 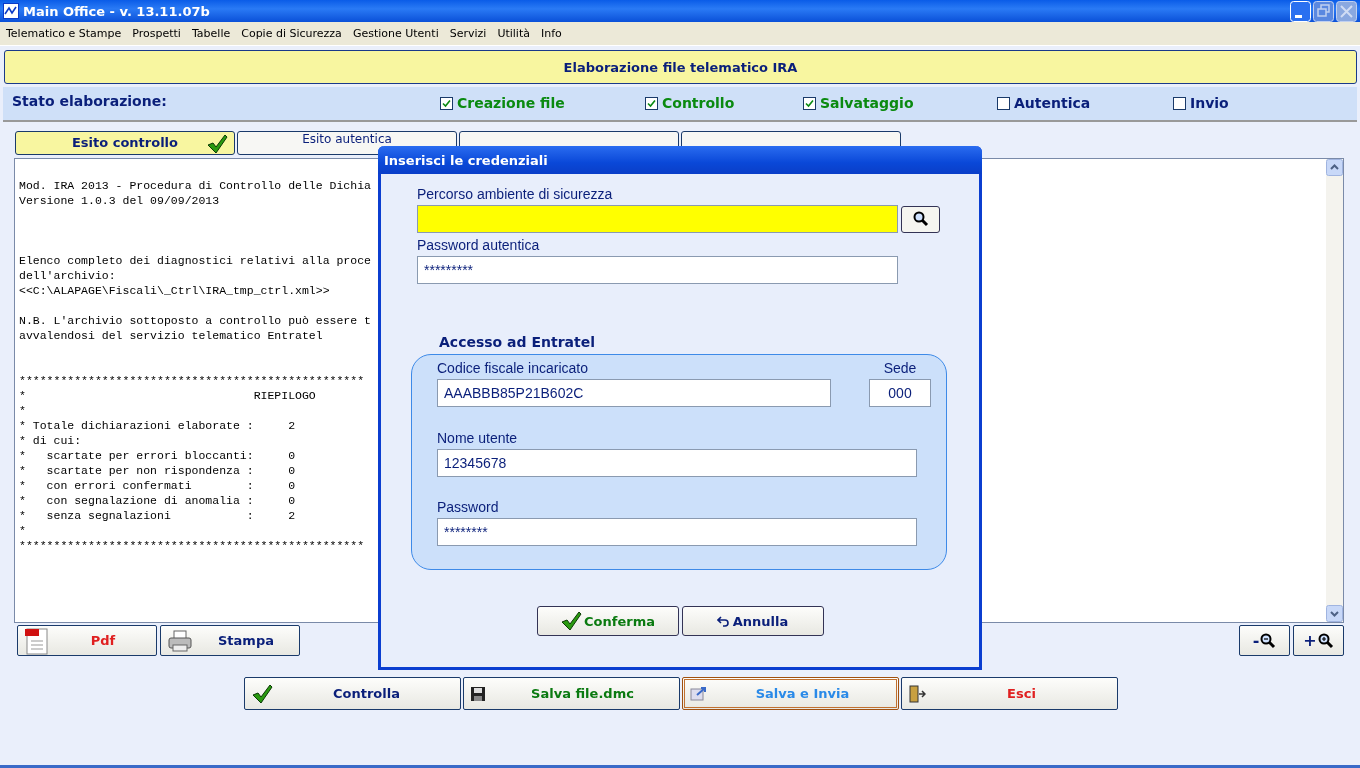 I want to click on step-label: Salvataggio, so click(x=867, y=103).